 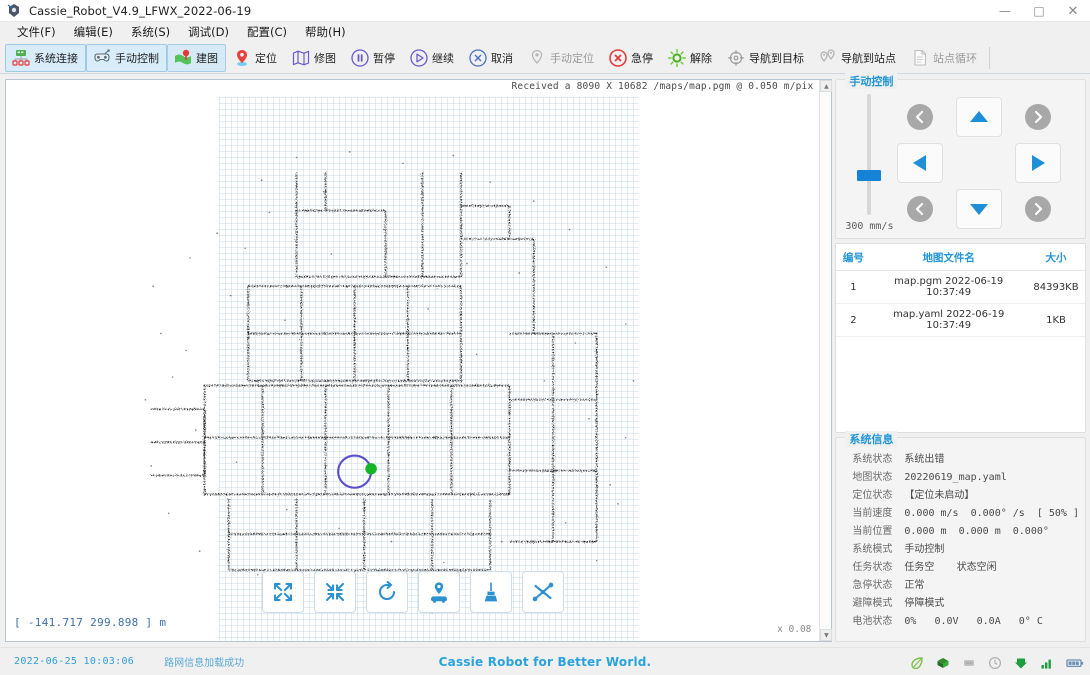 I want to click on move-backward-button, so click(x=978, y=209).